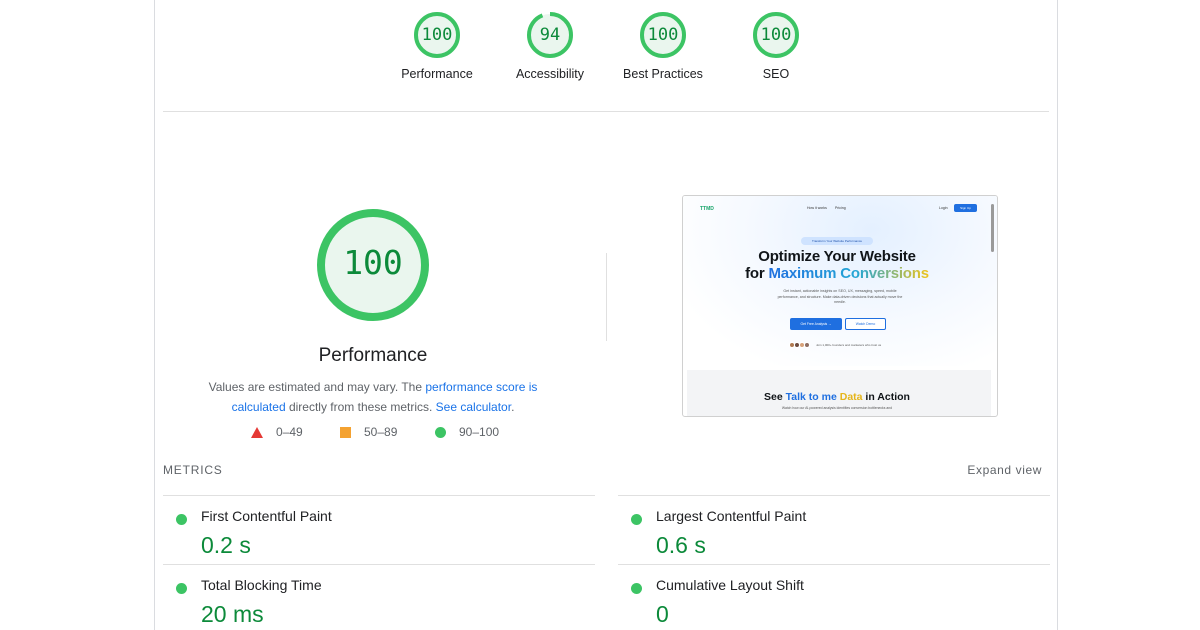 The image size is (1200, 630). What do you see at coordinates (513, 406) in the screenshot?
I see `desc-text: .` at bounding box center [513, 406].